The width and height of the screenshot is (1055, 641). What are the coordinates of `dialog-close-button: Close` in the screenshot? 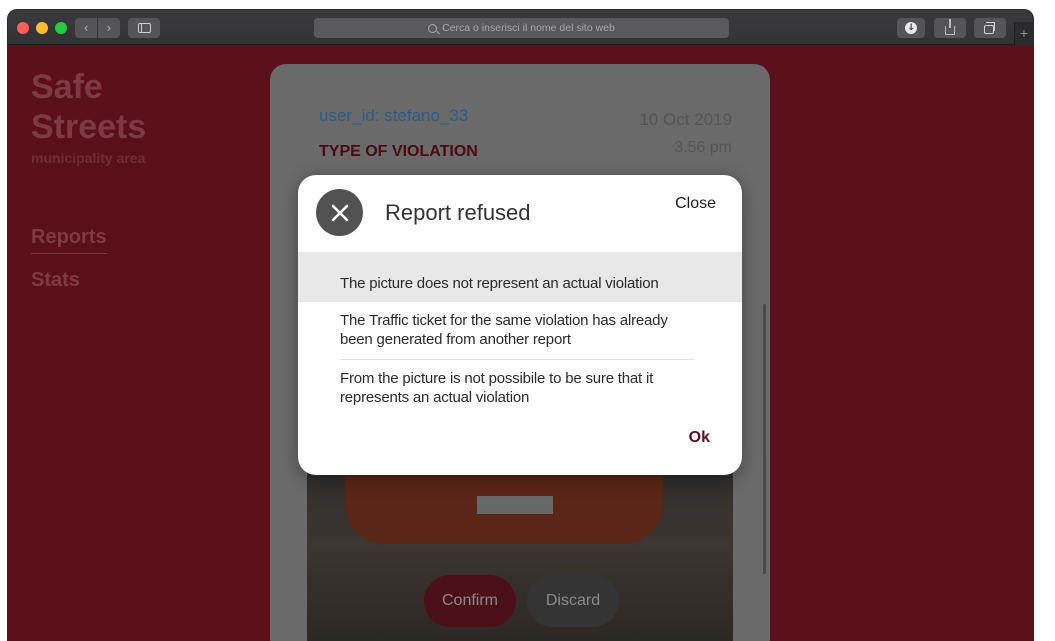 It's located at (695, 204).